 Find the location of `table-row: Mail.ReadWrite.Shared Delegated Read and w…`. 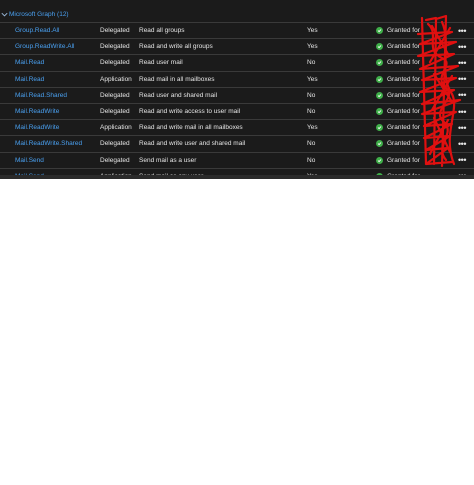

table-row: Mail.ReadWrite.Shared Delegated Read and w… is located at coordinates (237, 143).